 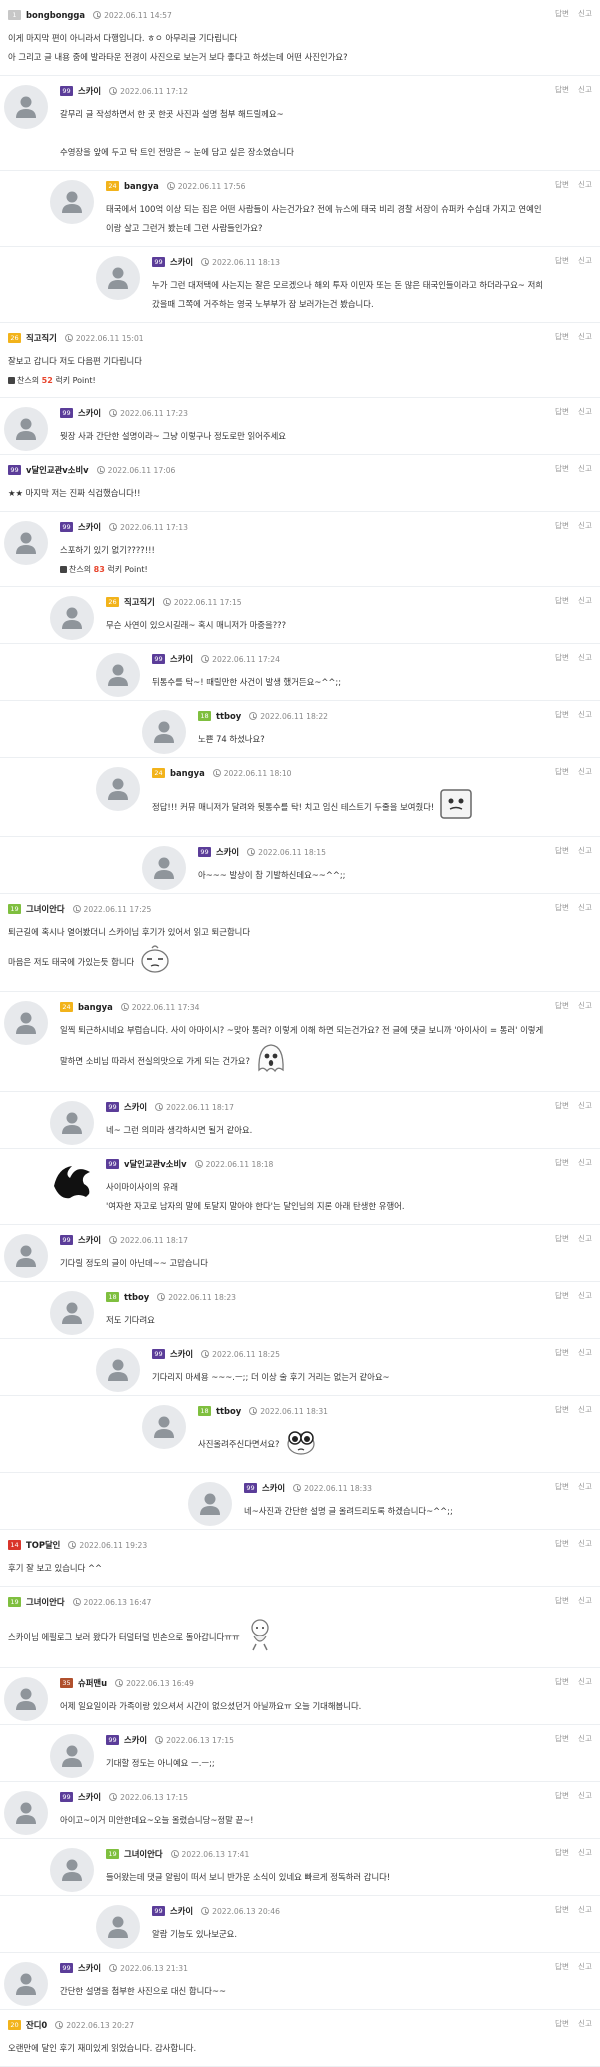 What do you see at coordinates (55, 15) in the screenshot?
I see `author-name: bongbongga` at bounding box center [55, 15].